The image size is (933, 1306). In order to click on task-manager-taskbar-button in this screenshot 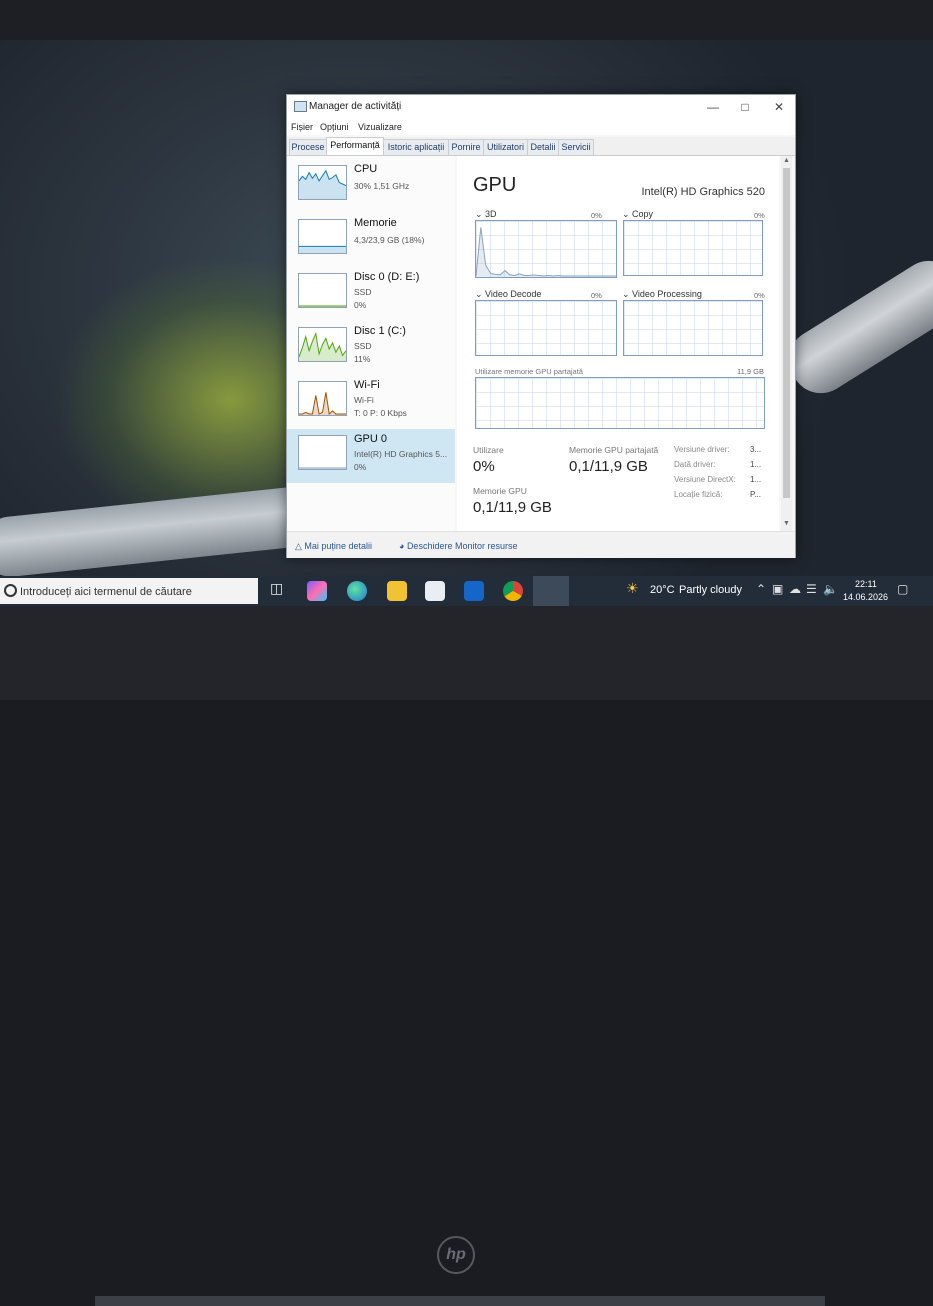, I will do `click(551, 591)`.